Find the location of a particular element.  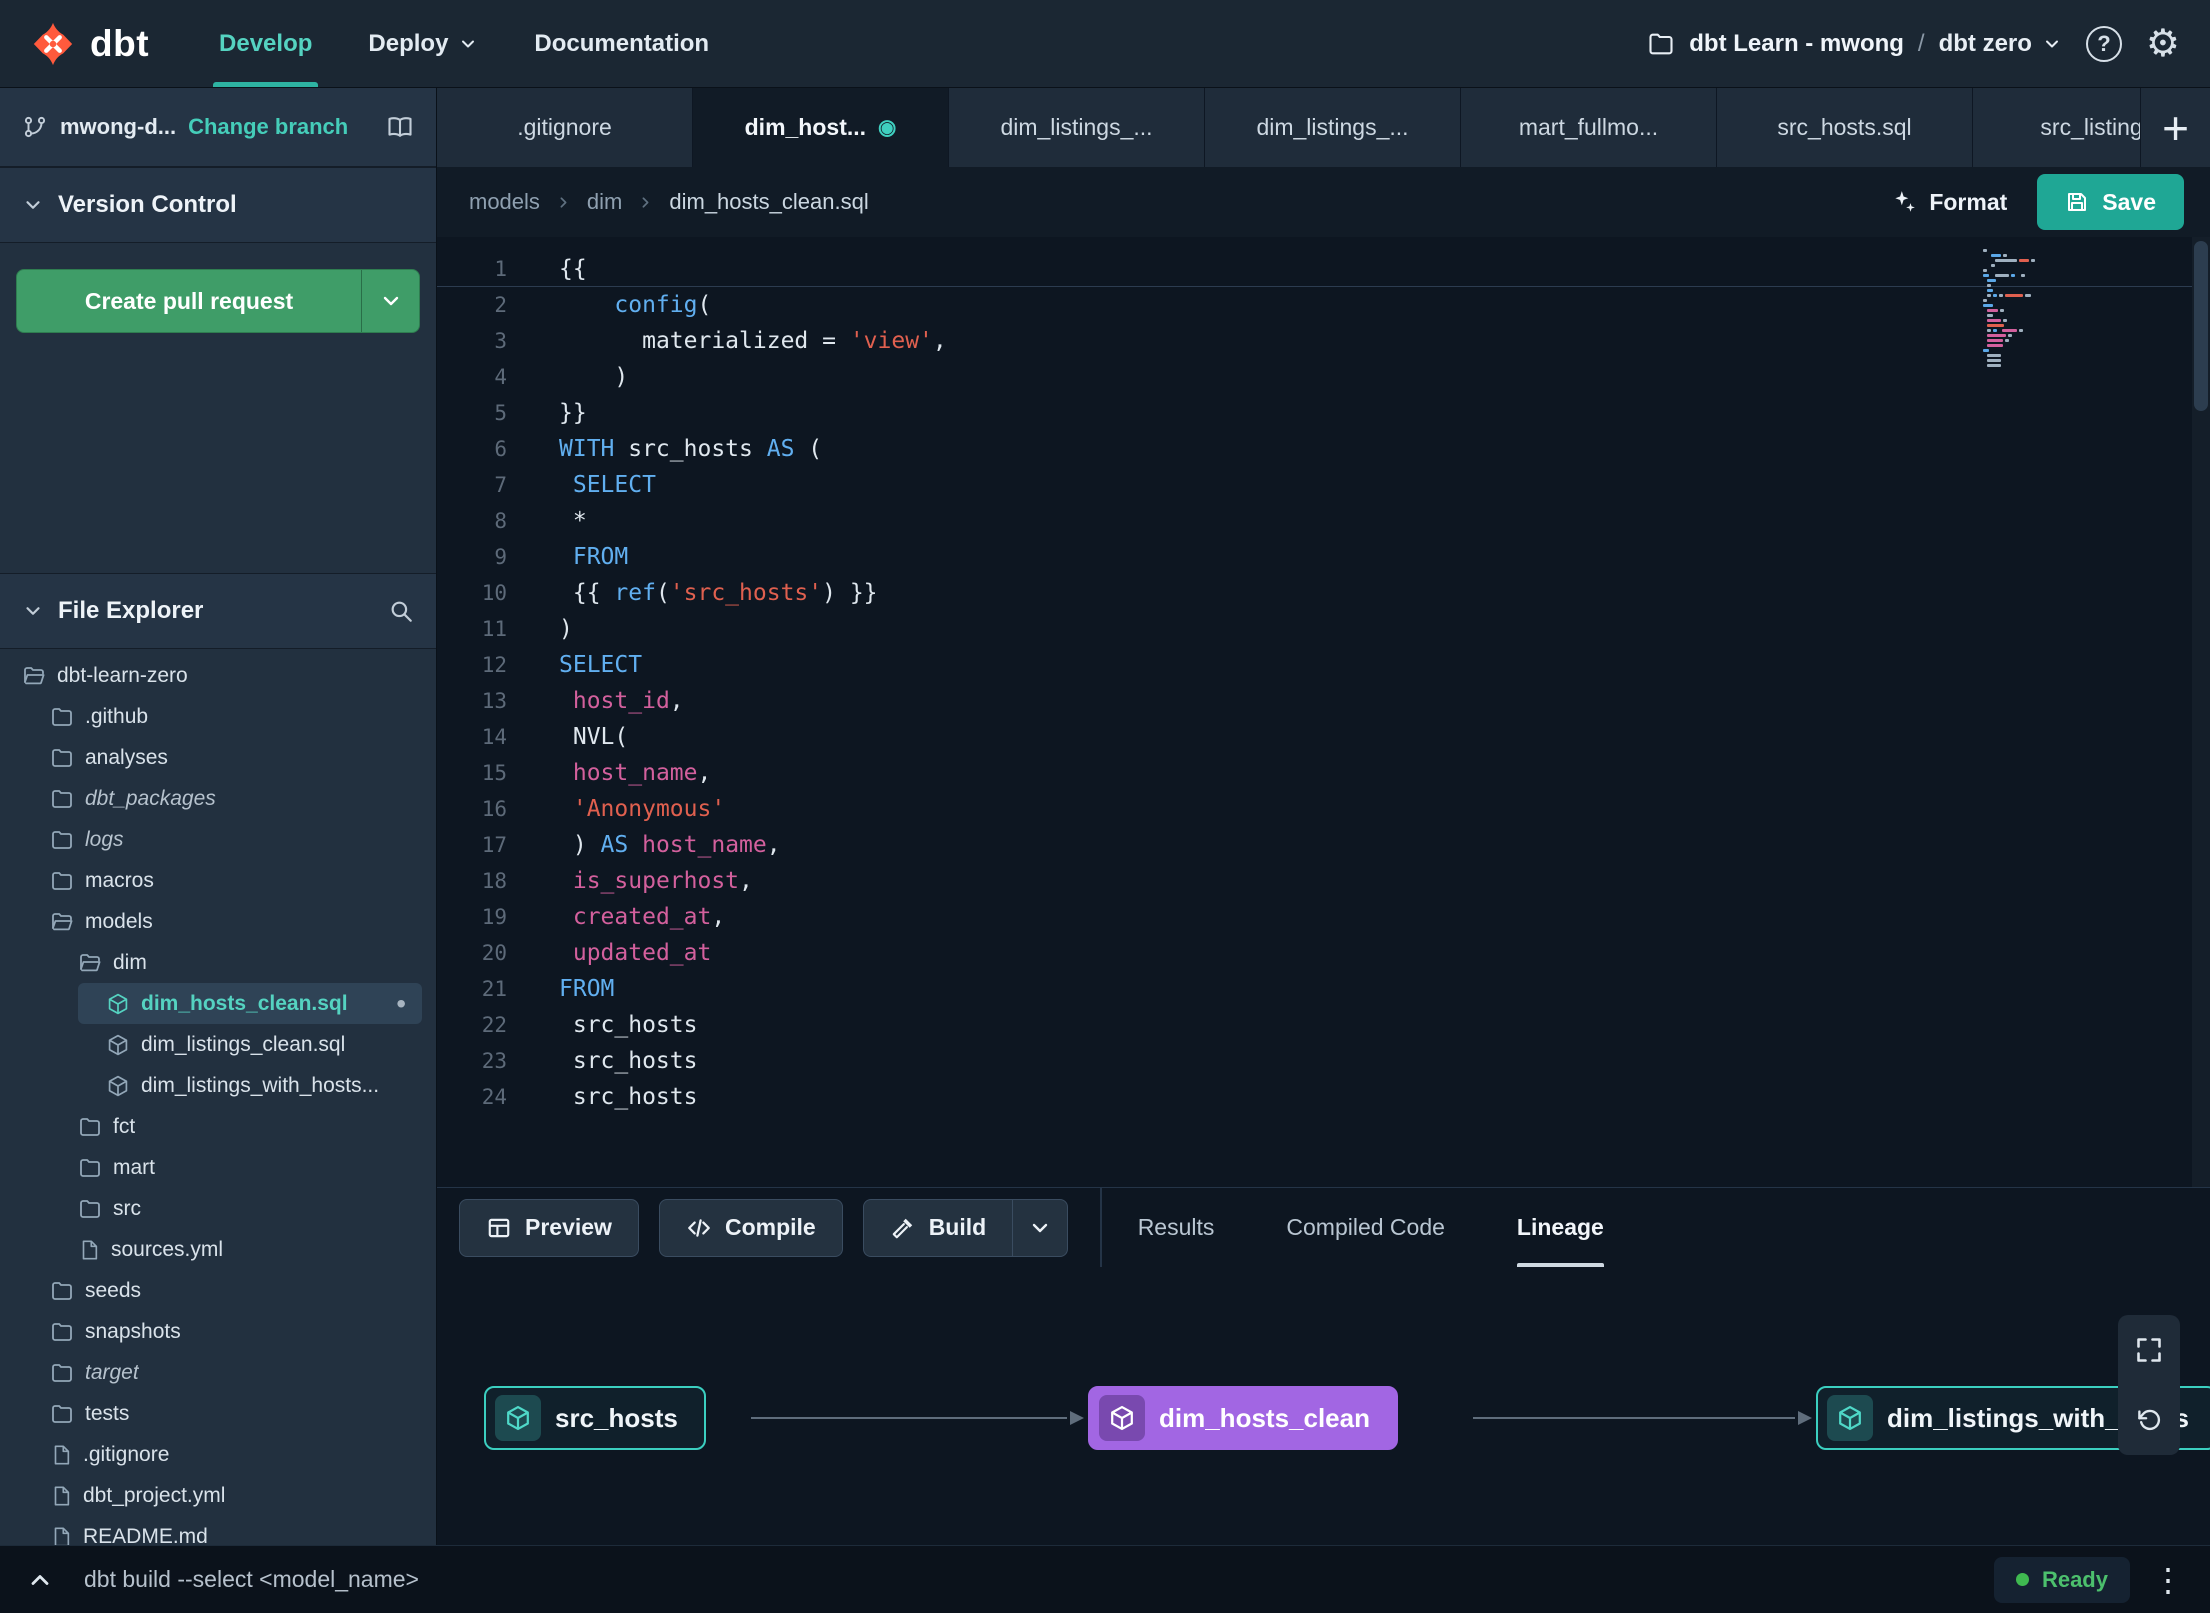

code-line: 20 updated_at is located at coordinates (1323, 953).